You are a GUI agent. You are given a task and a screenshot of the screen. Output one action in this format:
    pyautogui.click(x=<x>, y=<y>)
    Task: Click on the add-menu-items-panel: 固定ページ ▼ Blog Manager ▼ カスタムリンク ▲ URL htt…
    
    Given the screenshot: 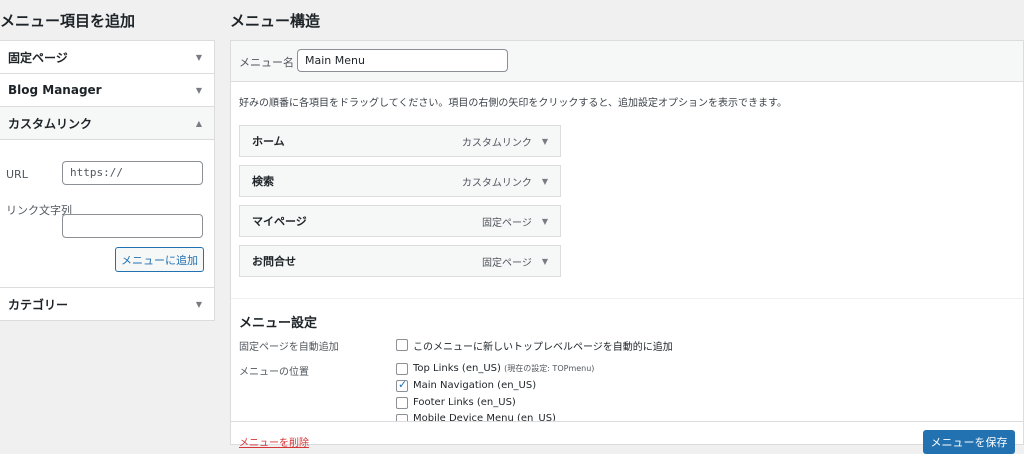 What is the action you would take?
    pyautogui.click(x=107, y=180)
    